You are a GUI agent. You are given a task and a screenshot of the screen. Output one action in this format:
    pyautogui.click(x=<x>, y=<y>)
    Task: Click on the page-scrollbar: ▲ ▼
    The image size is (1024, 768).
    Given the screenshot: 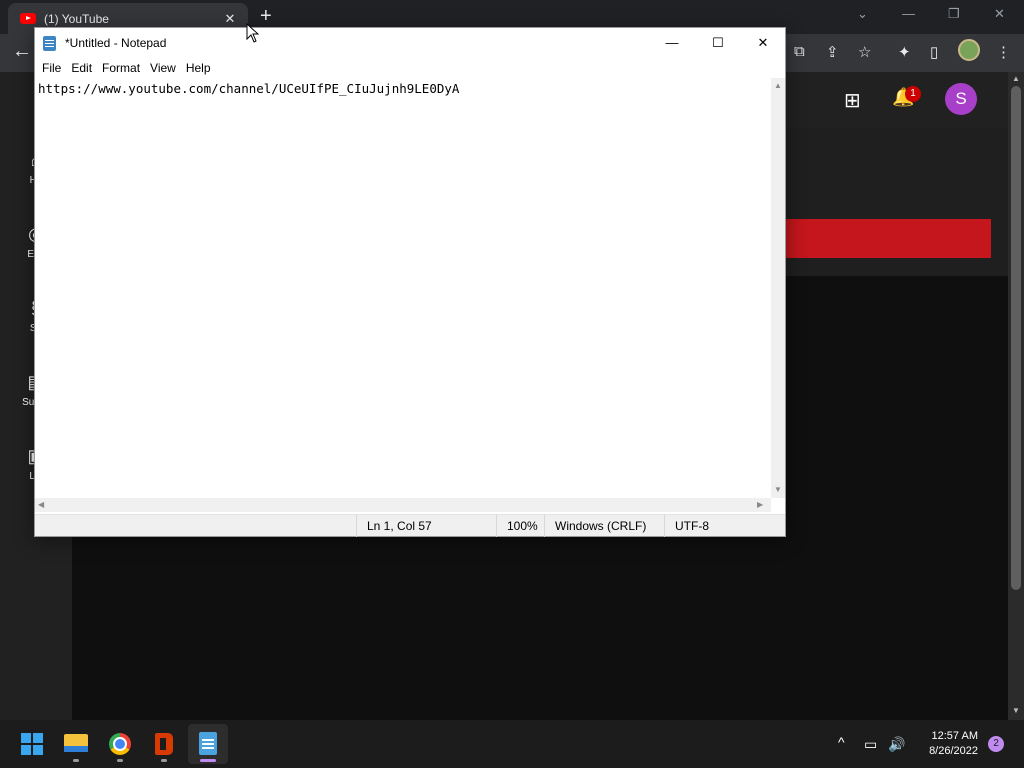 What is the action you would take?
    pyautogui.click(x=1016, y=396)
    